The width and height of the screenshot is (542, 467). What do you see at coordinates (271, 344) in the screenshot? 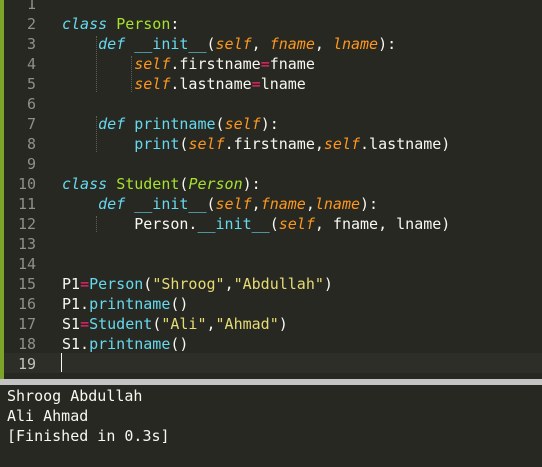
I see `code-line: 18 S1.printname()` at bounding box center [271, 344].